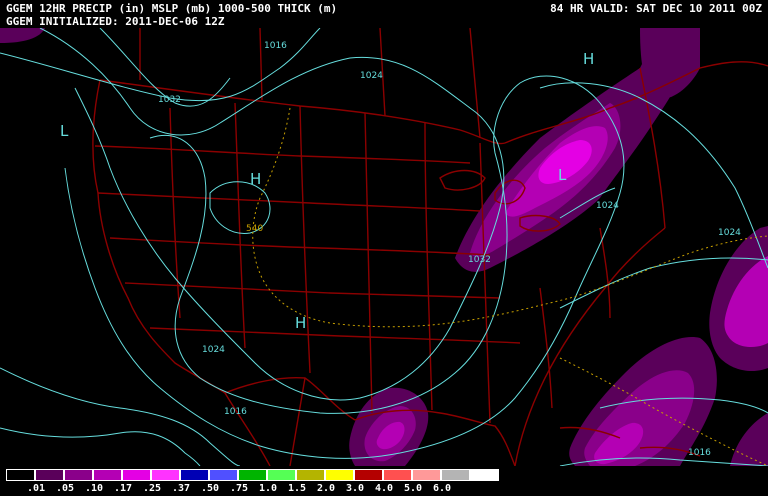  Describe the element at coordinates (181, 488) in the screenshot. I see `legend-tick-label: .37` at that location.